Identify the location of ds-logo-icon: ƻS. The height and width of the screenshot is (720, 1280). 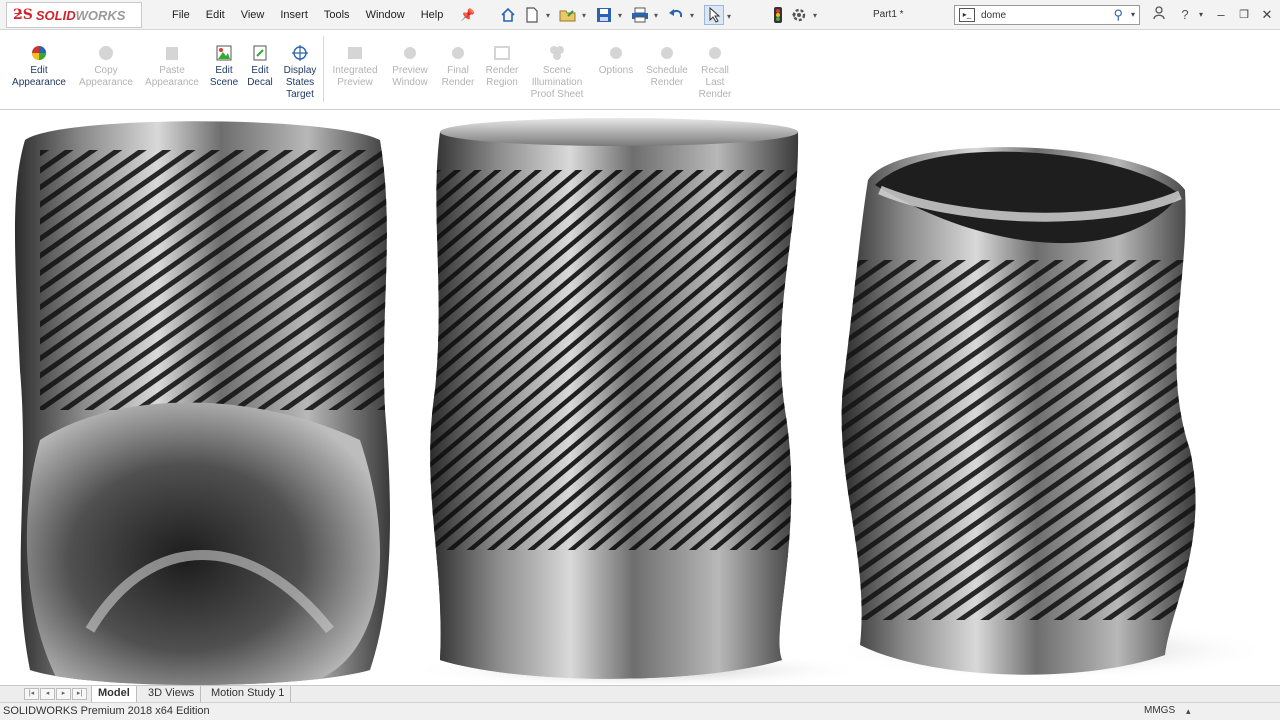
(23, 15).